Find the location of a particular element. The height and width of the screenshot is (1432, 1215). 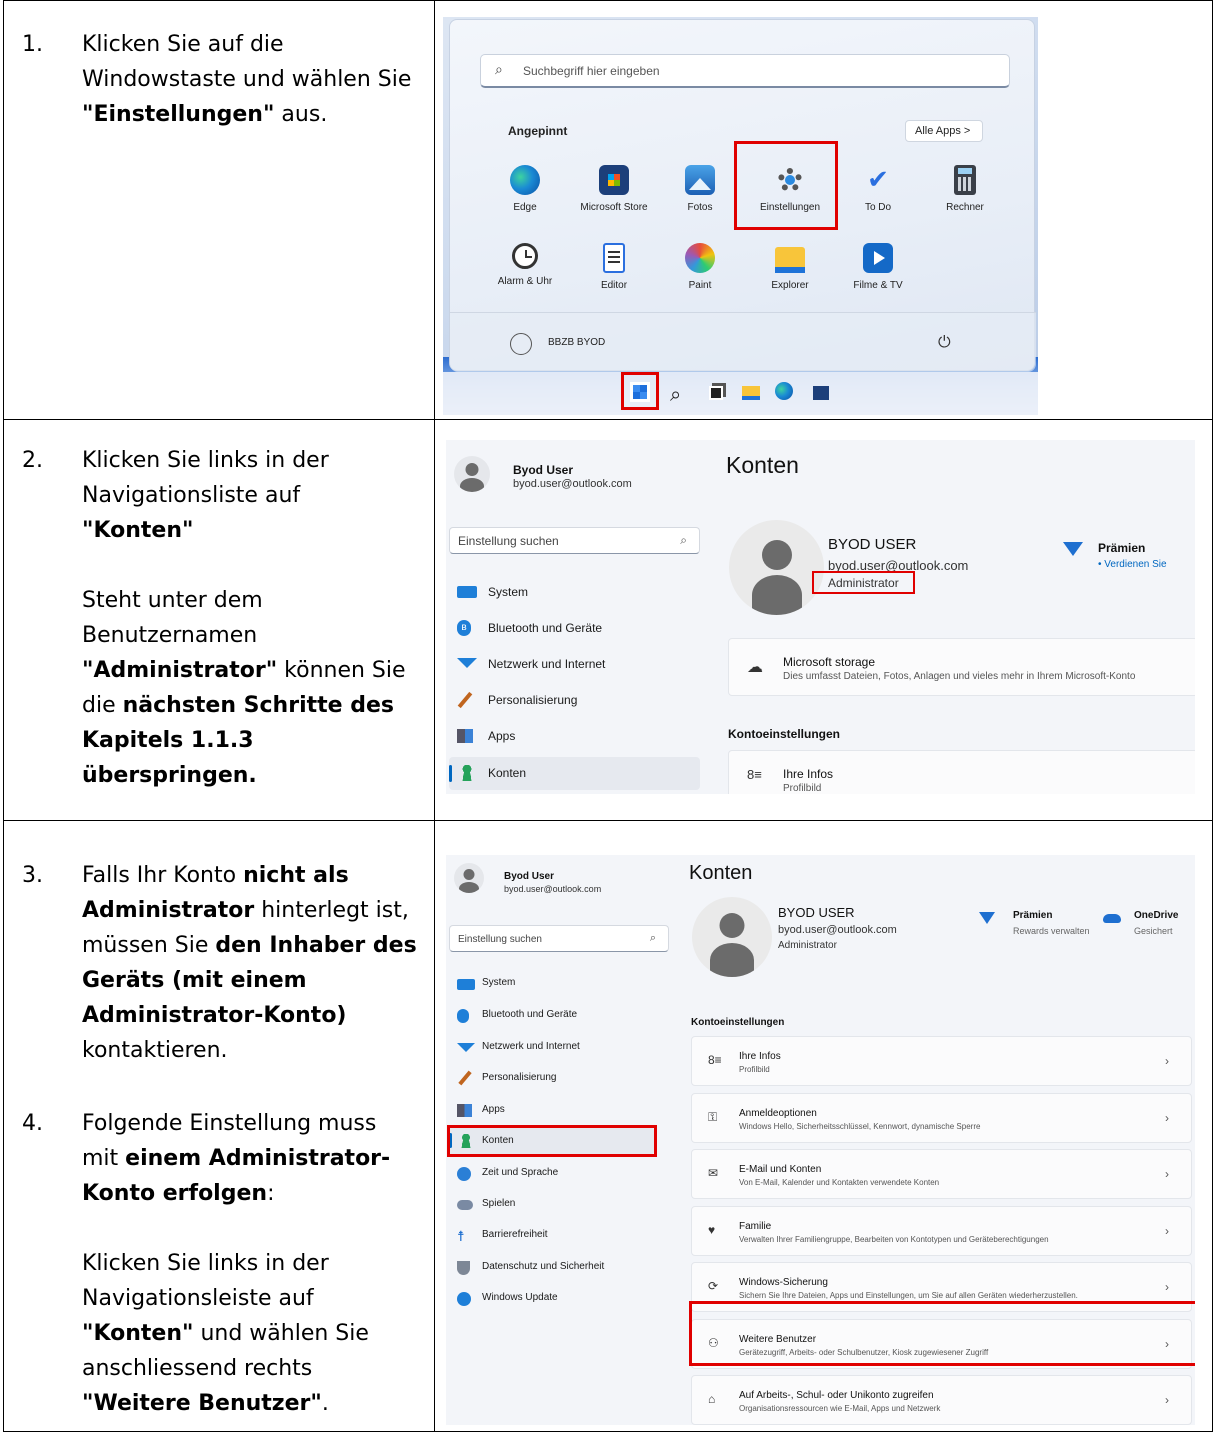

column-divider is located at coordinates (434, 716).